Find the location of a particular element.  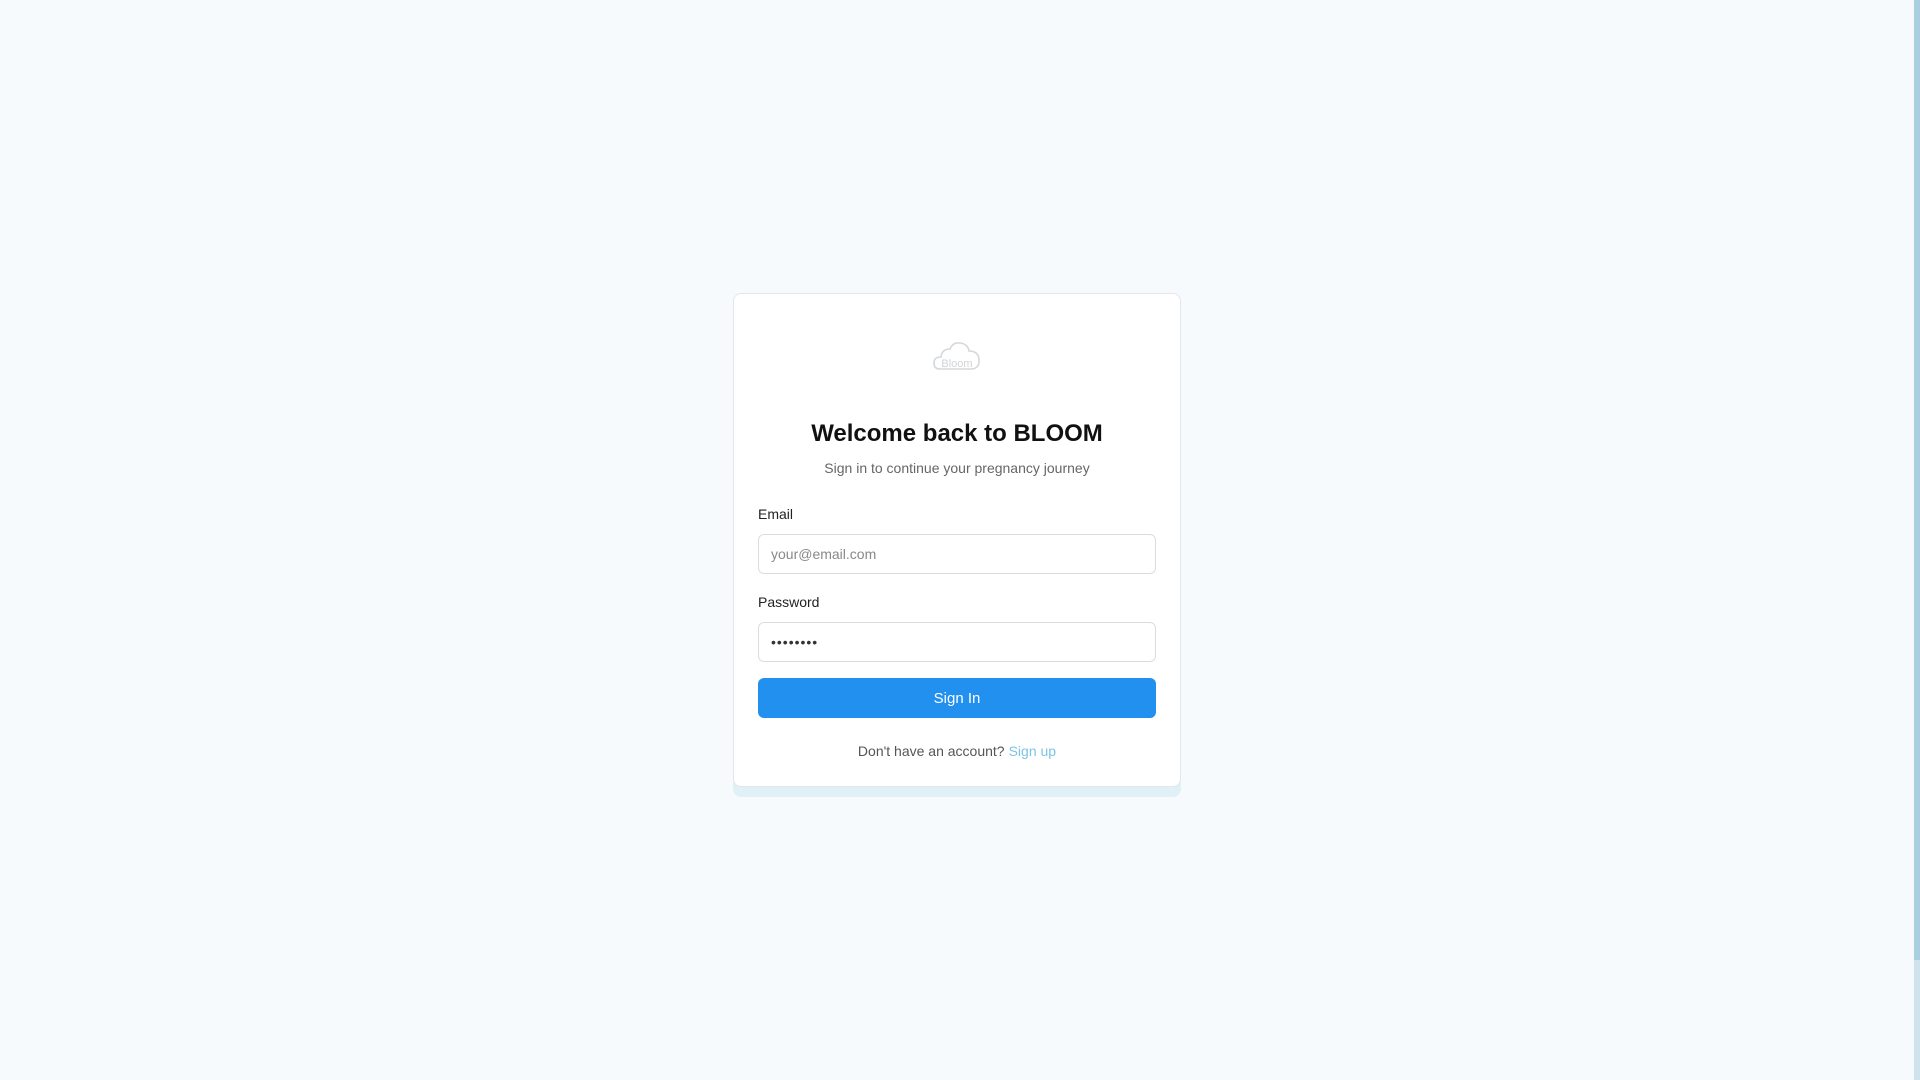

email-field is located at coordinates (957, 554).